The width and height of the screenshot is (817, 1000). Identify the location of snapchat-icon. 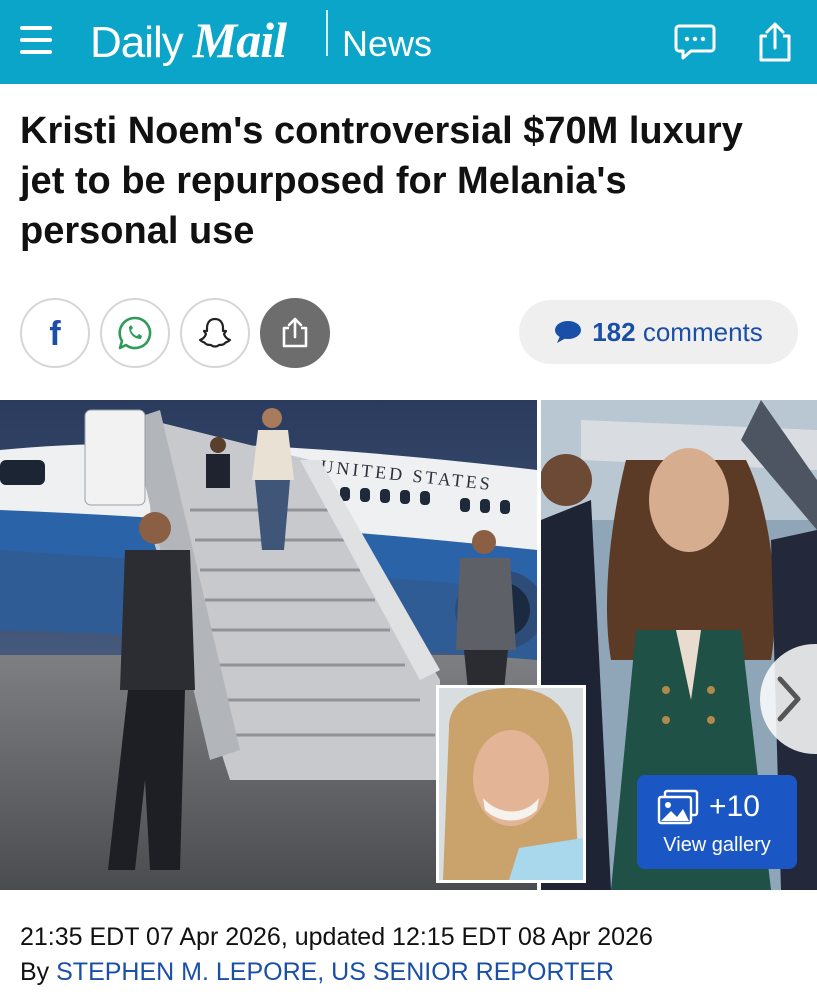
(215, 332).